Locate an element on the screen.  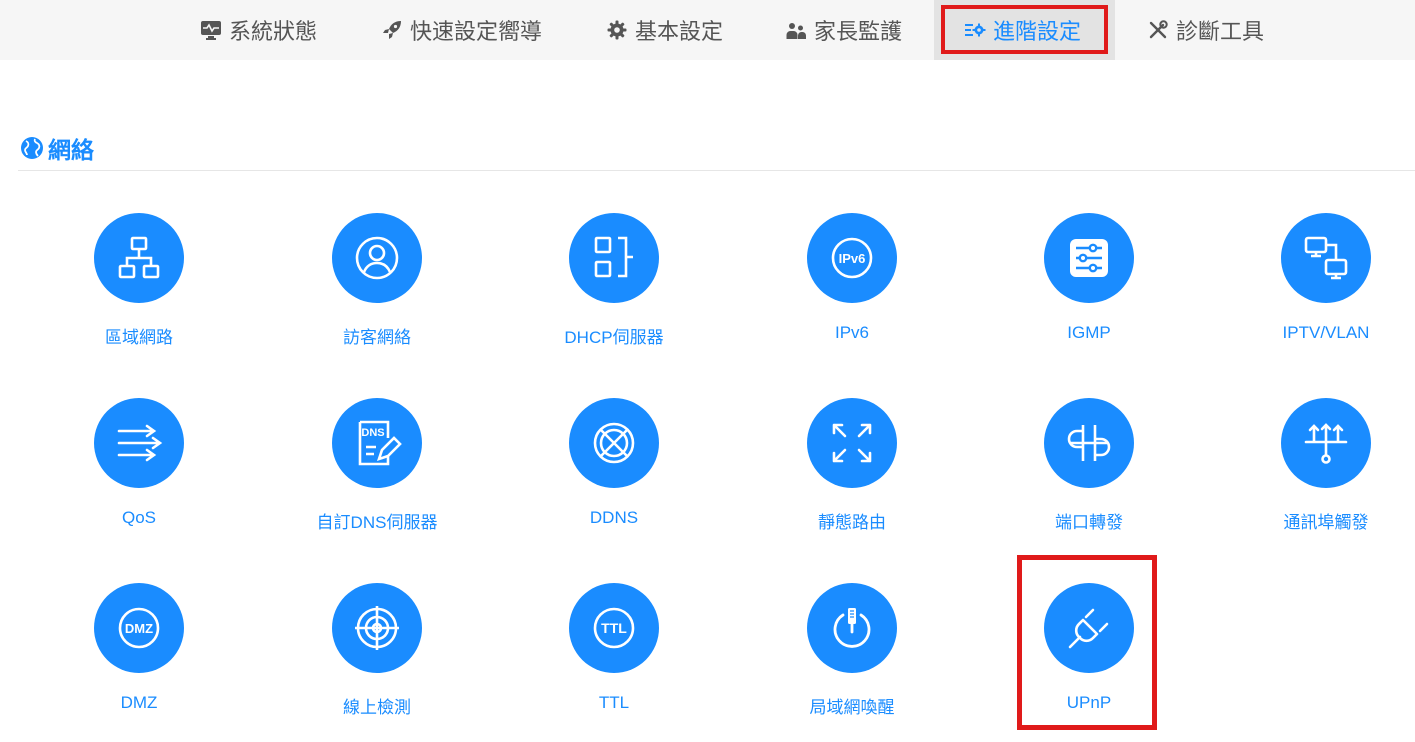
nav-parental-control: 家長監護 is located at coordinates (843, 30).